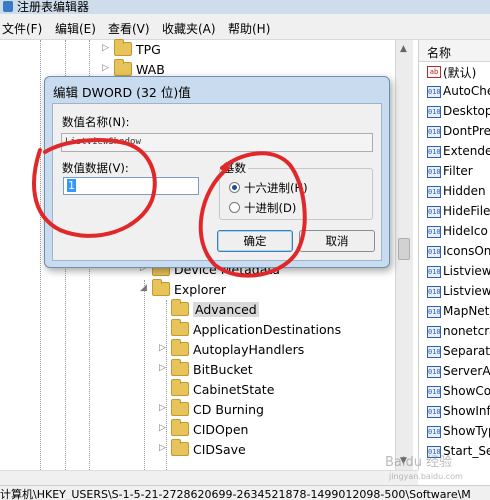 This screenshot has width=490, height=500. Describe the element at coordinates (466, 351) in the screenshot. I see `value-name: Separat` at that location.